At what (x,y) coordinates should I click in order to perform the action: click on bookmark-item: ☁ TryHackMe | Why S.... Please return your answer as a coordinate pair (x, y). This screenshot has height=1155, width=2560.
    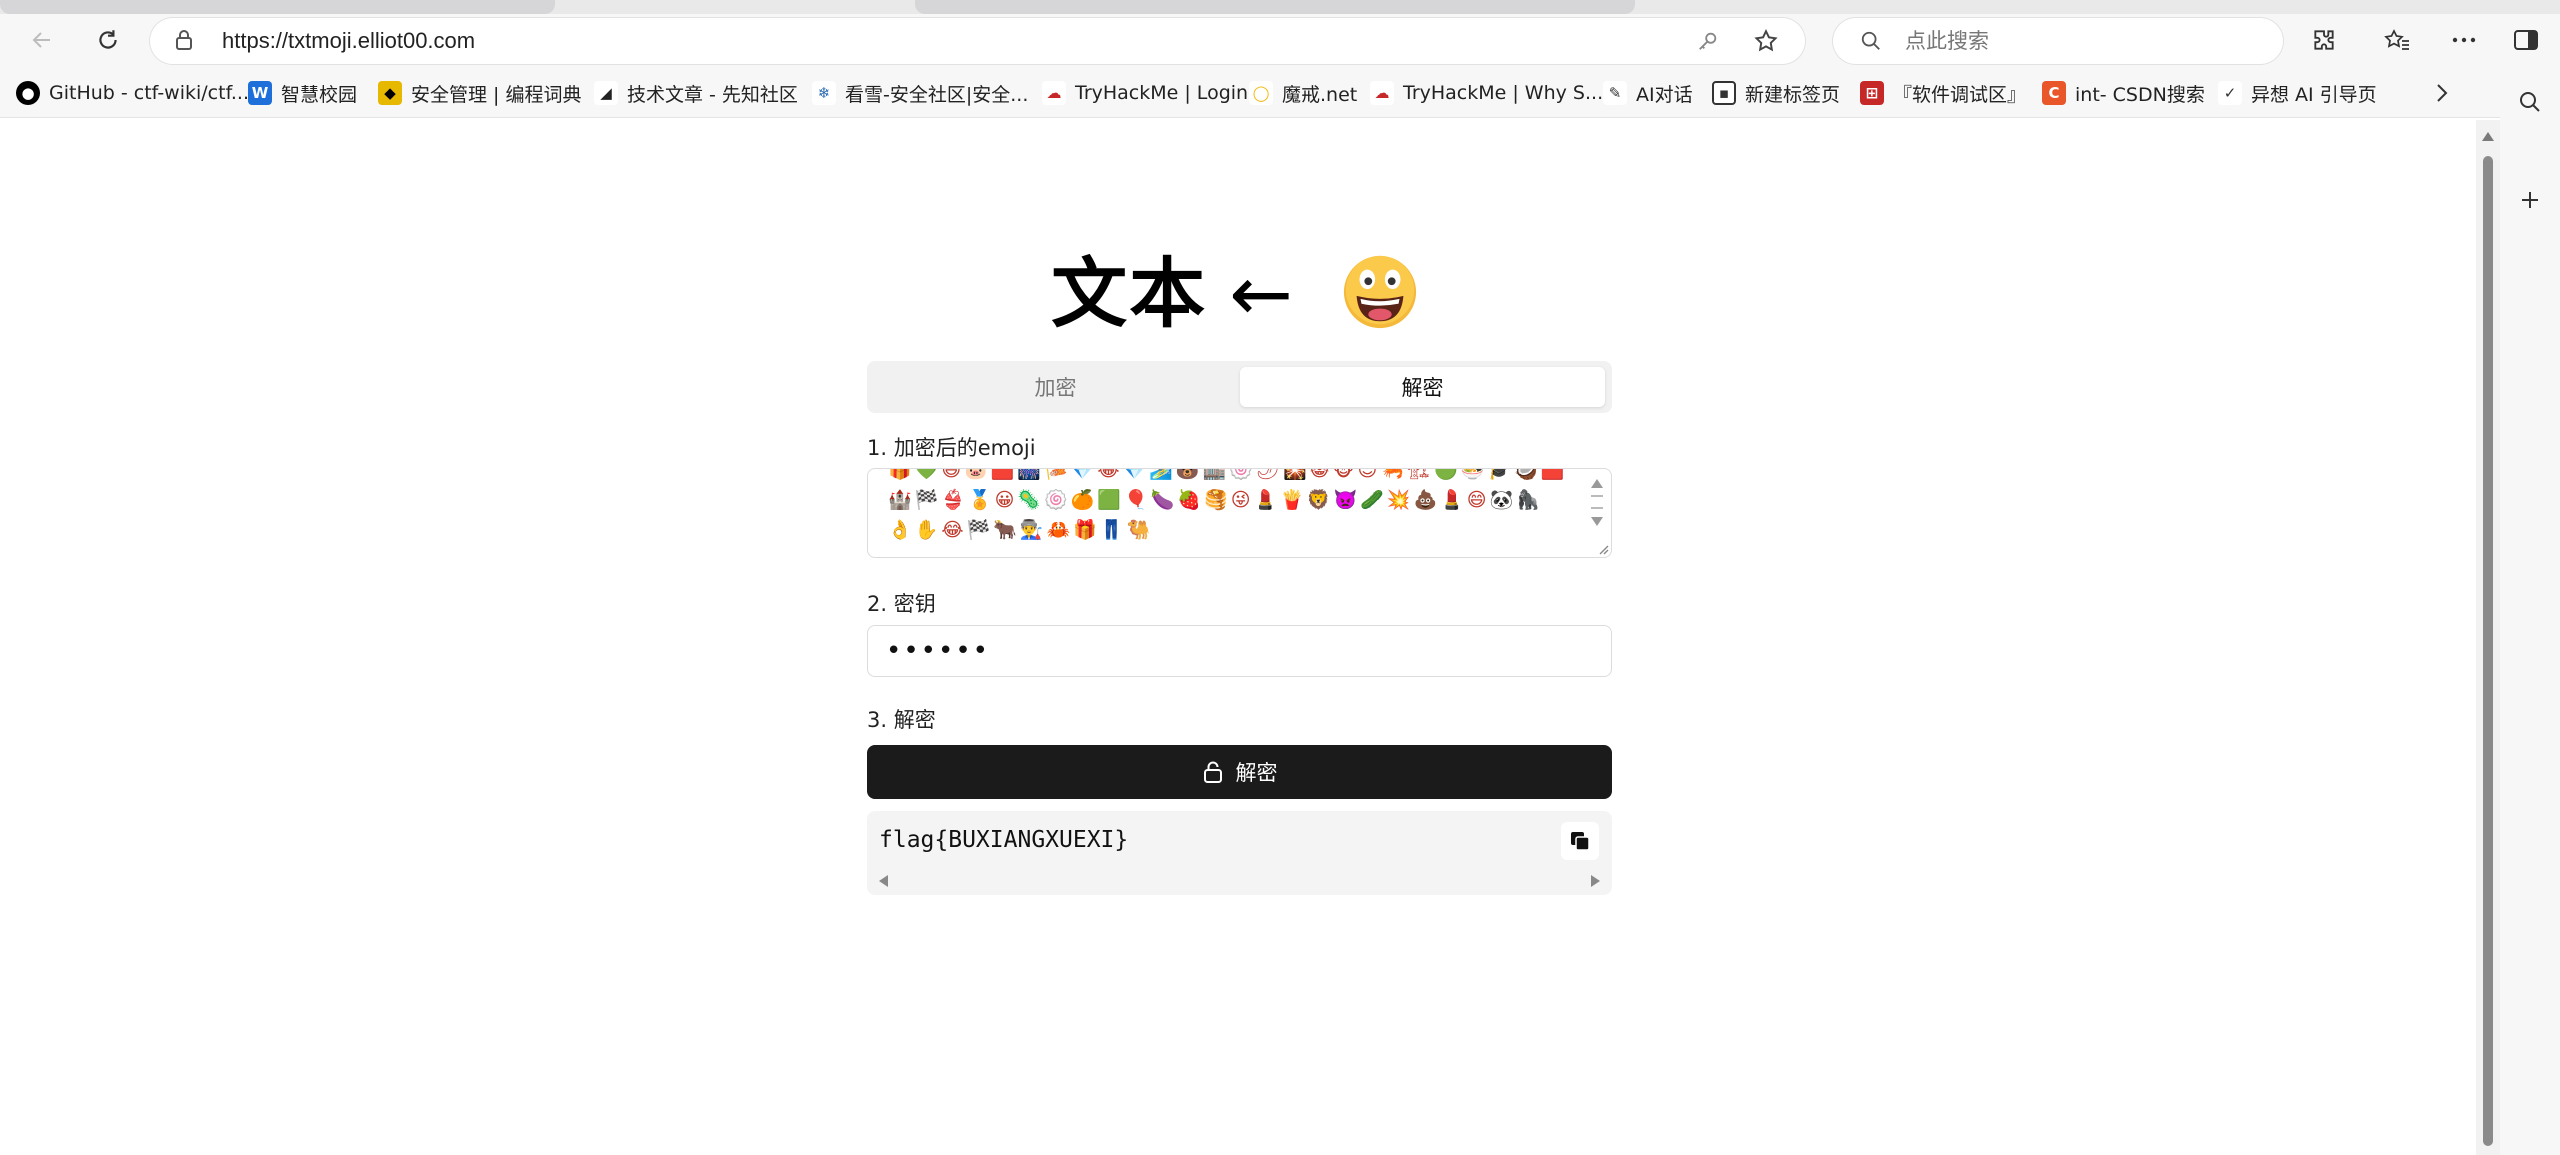
    Looking at the image, I should click on (1486, 93).